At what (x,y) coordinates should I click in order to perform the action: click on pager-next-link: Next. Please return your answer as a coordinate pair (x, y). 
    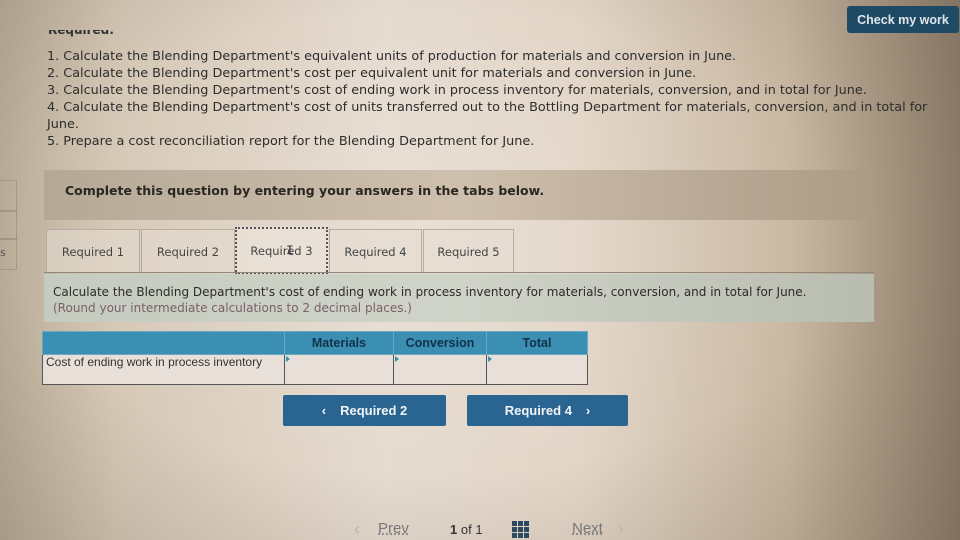
    Looking at the image, I should click on (587, 528).